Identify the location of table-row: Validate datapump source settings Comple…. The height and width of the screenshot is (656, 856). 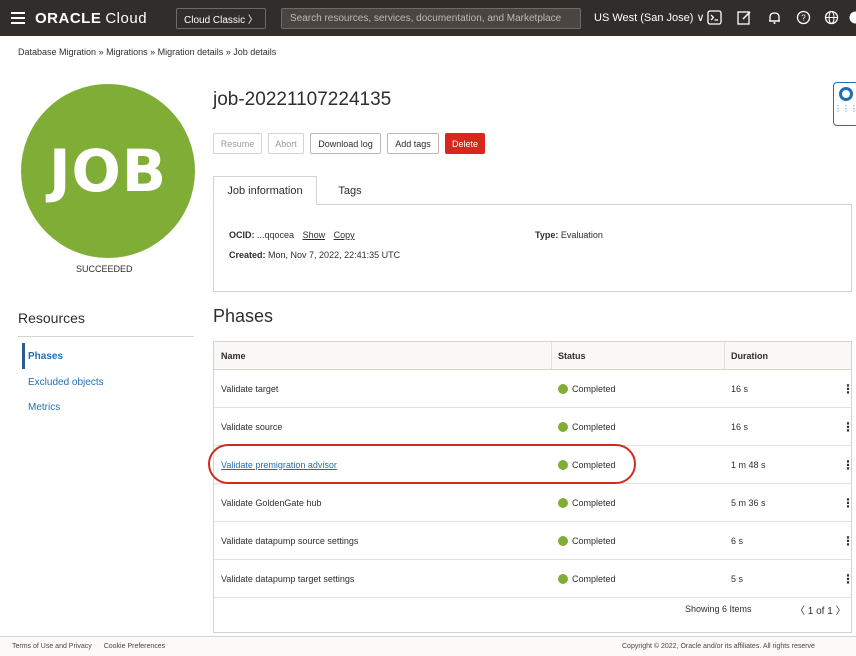
(534, 541).